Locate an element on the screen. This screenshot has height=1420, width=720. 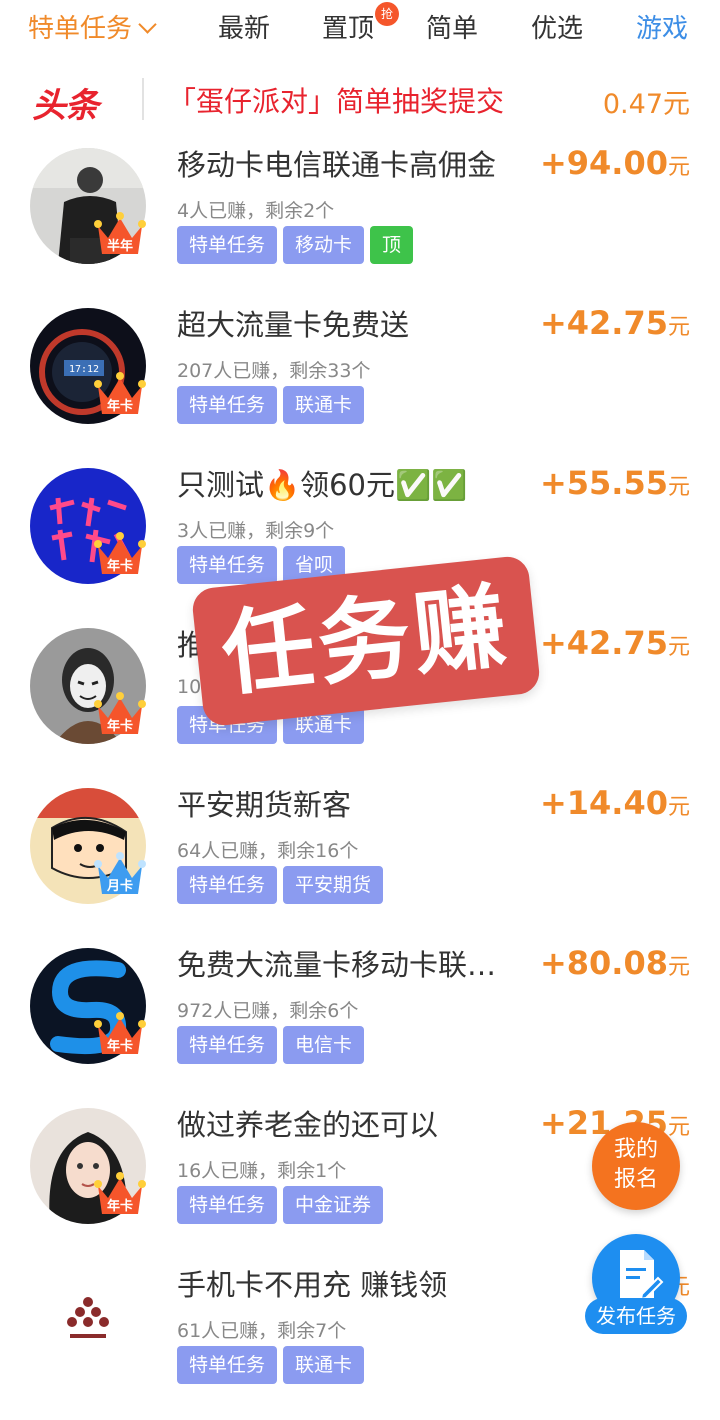
task-meta: 207人已赚，剩余33个 is located at coordinates (274, 371).